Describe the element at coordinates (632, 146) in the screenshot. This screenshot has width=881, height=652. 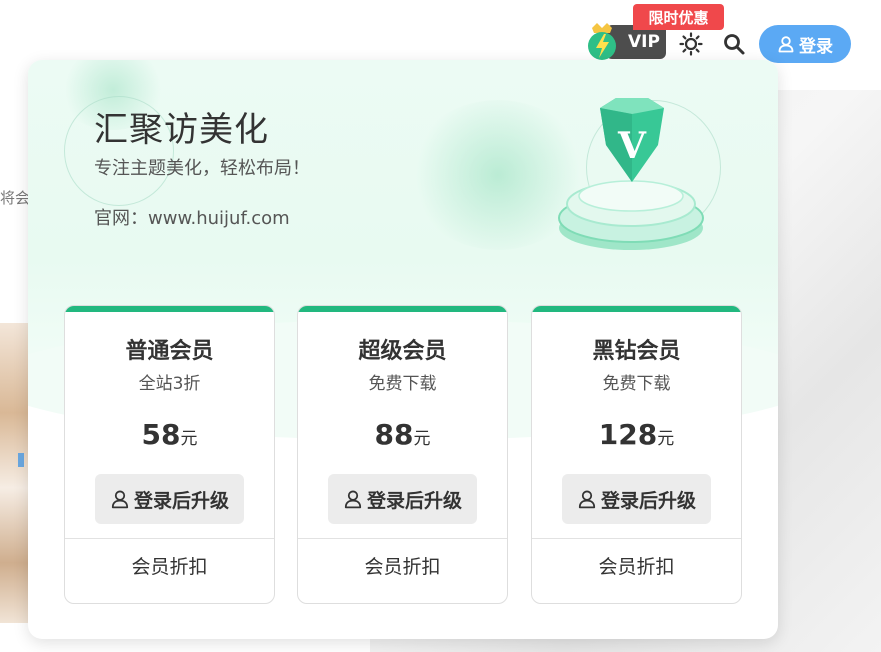
I see `gem-letter: V` at that location.